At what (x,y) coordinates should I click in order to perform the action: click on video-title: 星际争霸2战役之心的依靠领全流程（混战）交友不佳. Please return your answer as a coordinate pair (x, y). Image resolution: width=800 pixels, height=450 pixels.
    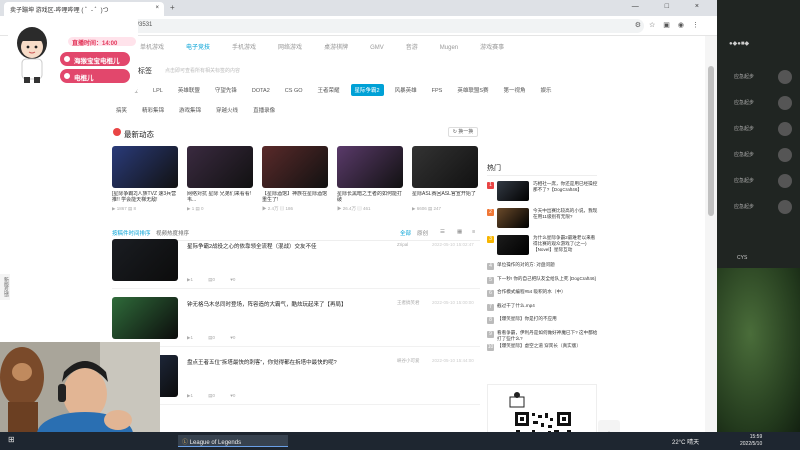
    Looking at the image, I should click on (252, 246).